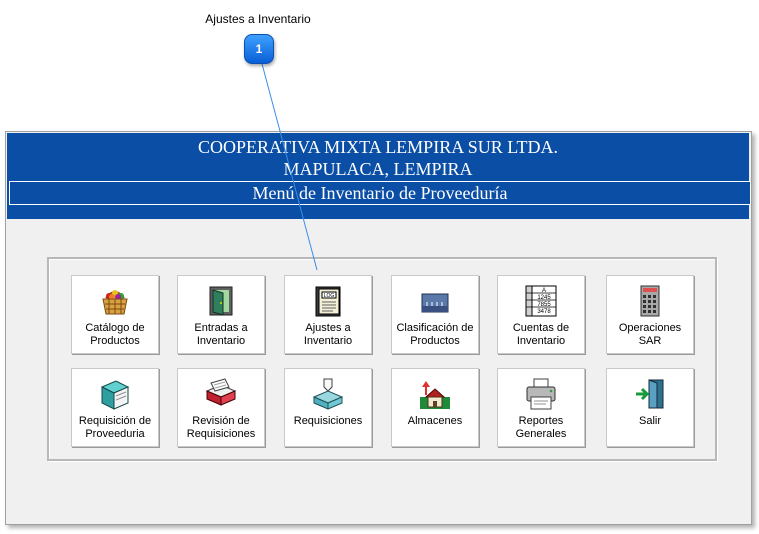 This screenshot has width=759, height=534. I want to click on clasificacion-label-1: Clasificación de, so click(435, 328).